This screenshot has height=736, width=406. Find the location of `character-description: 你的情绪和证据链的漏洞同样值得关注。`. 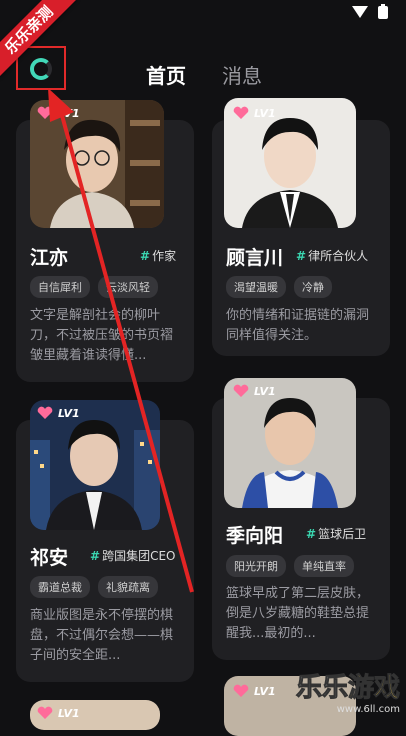

character-description: 你的情绪和证据链的漏洞同样值得关注。 is located at coordinates (298, 325).